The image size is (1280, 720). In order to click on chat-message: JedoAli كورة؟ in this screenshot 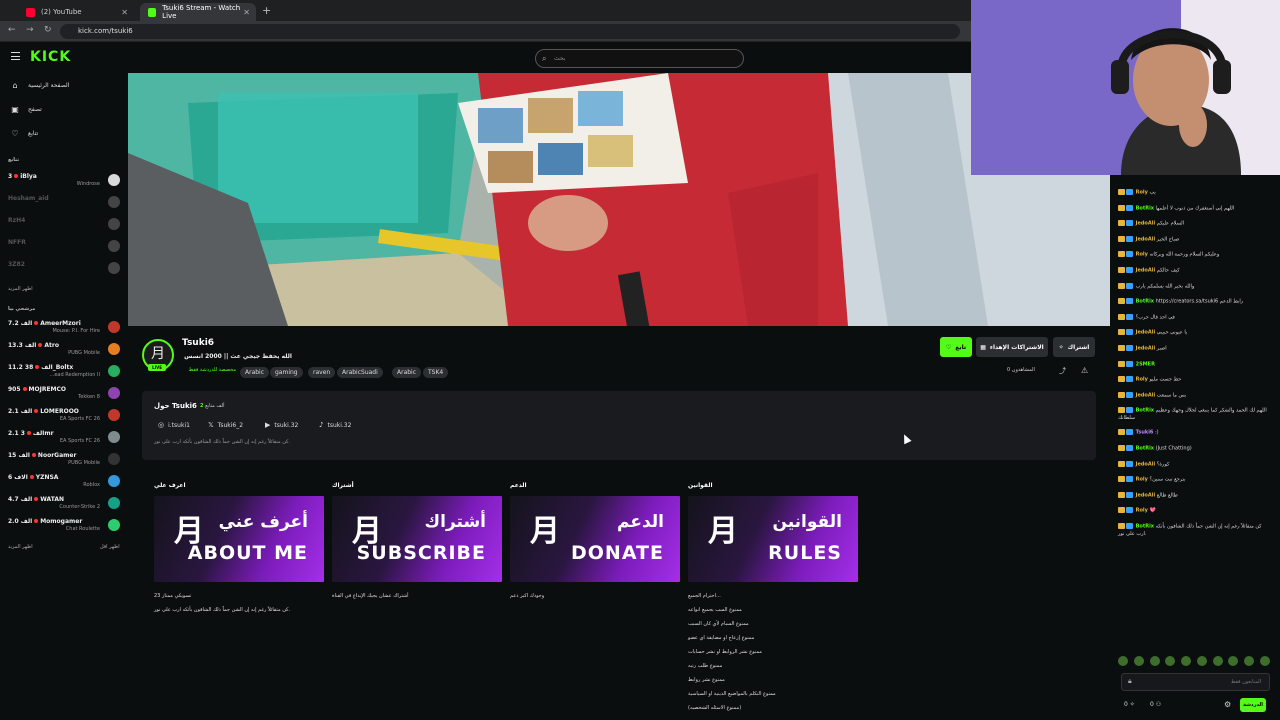, I will do `click(1194, 464)`.